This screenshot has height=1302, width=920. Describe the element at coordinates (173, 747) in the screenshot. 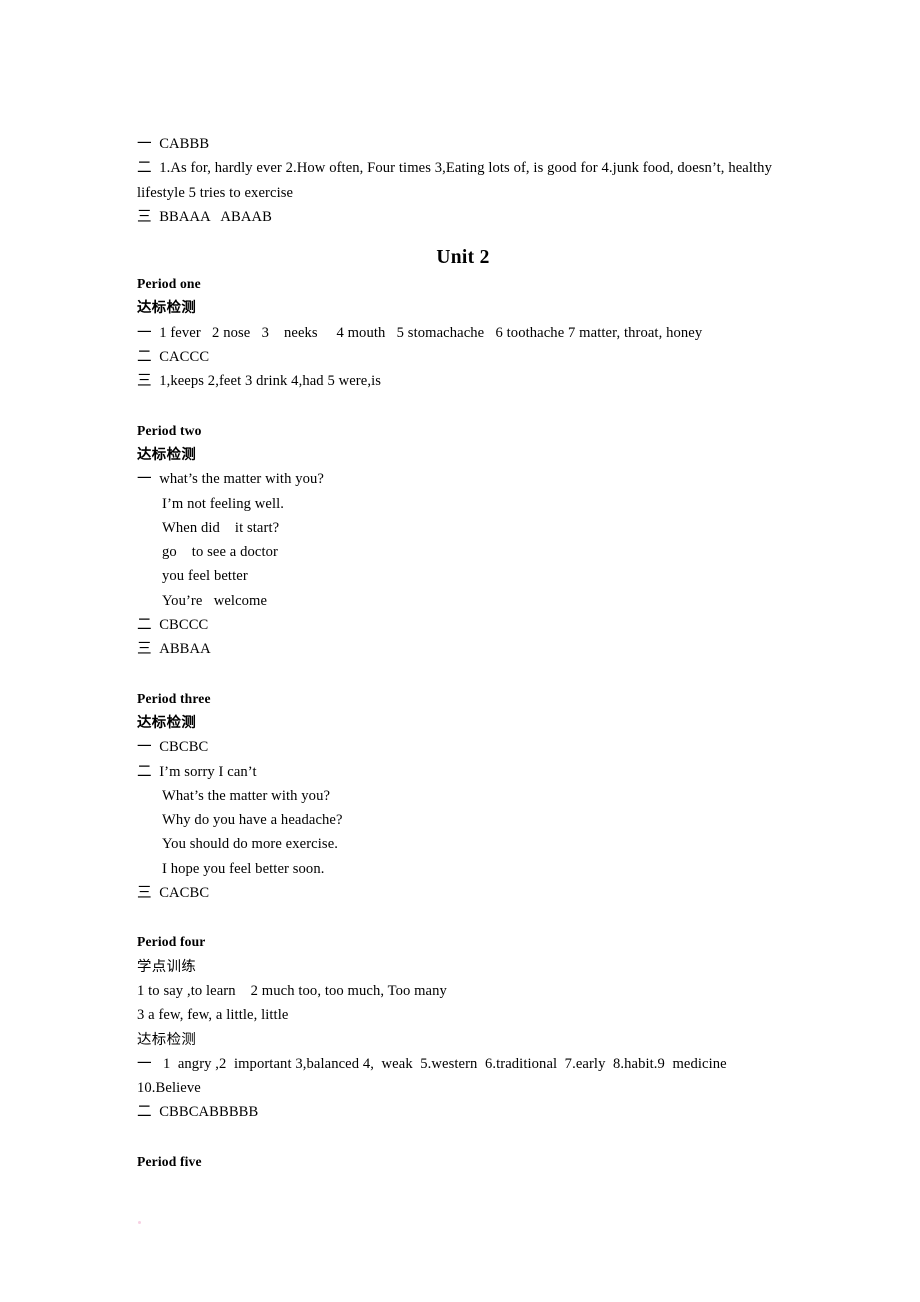

I see `period-three-line-1: 一 CBCBC` at that location.